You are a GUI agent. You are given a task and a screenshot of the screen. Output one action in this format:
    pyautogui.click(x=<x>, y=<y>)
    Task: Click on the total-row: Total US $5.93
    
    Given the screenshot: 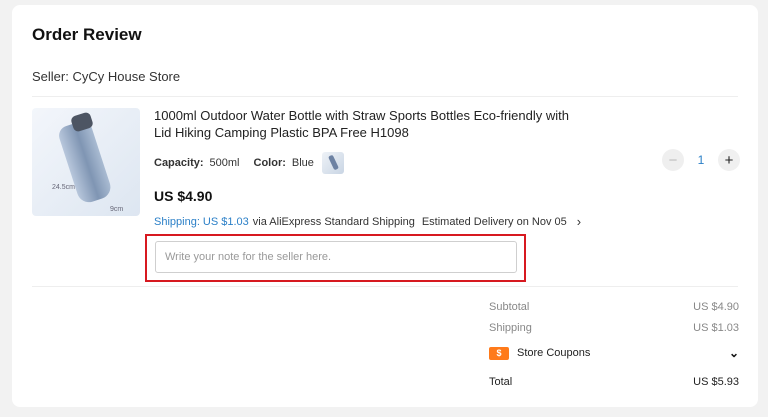 What is the action you would take?
    pyautogui.click(x=614, y=382)
    